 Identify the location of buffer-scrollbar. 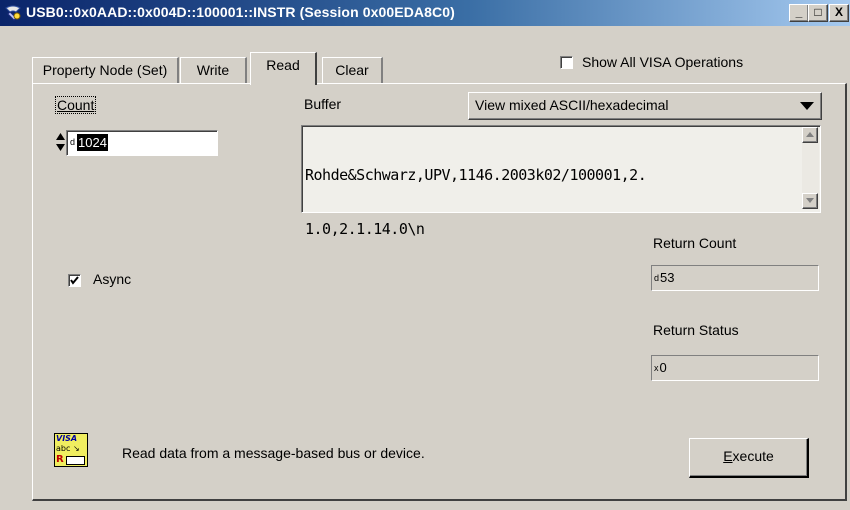
(810, 168).